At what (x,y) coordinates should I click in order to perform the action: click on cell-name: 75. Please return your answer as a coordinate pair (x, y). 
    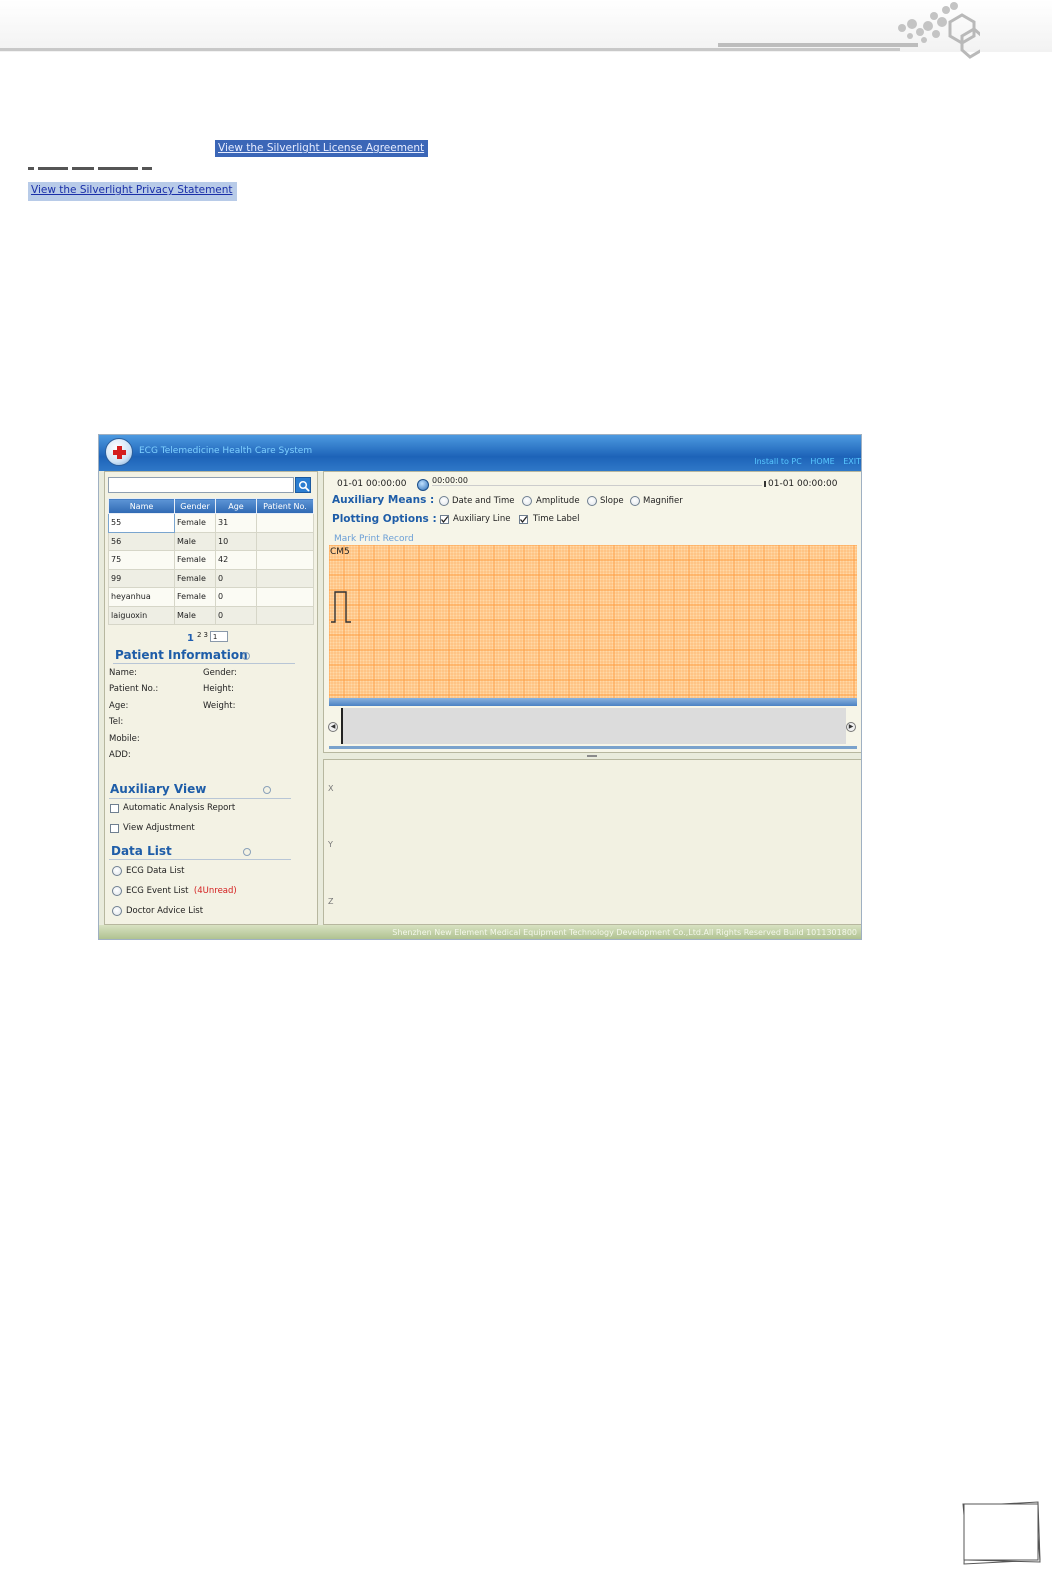
    Looking at the image, I should click on (141, 560).